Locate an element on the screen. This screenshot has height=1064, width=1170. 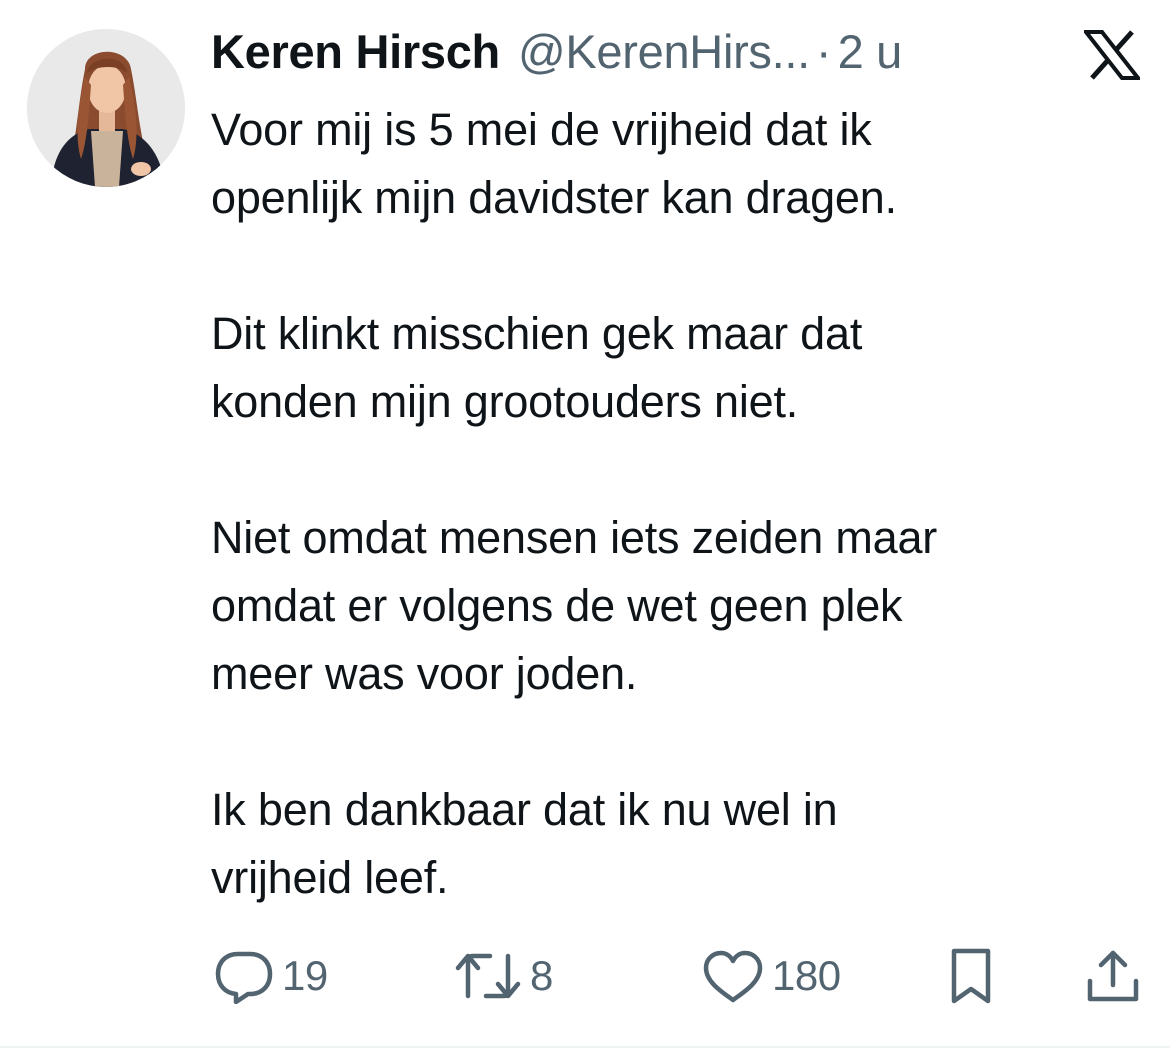
repost-button: 8 is located at coordinates (503, 976).